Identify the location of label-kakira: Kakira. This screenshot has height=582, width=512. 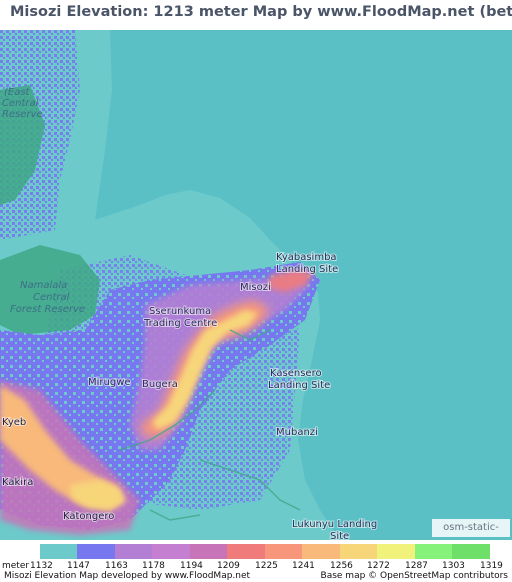
(17, 482).